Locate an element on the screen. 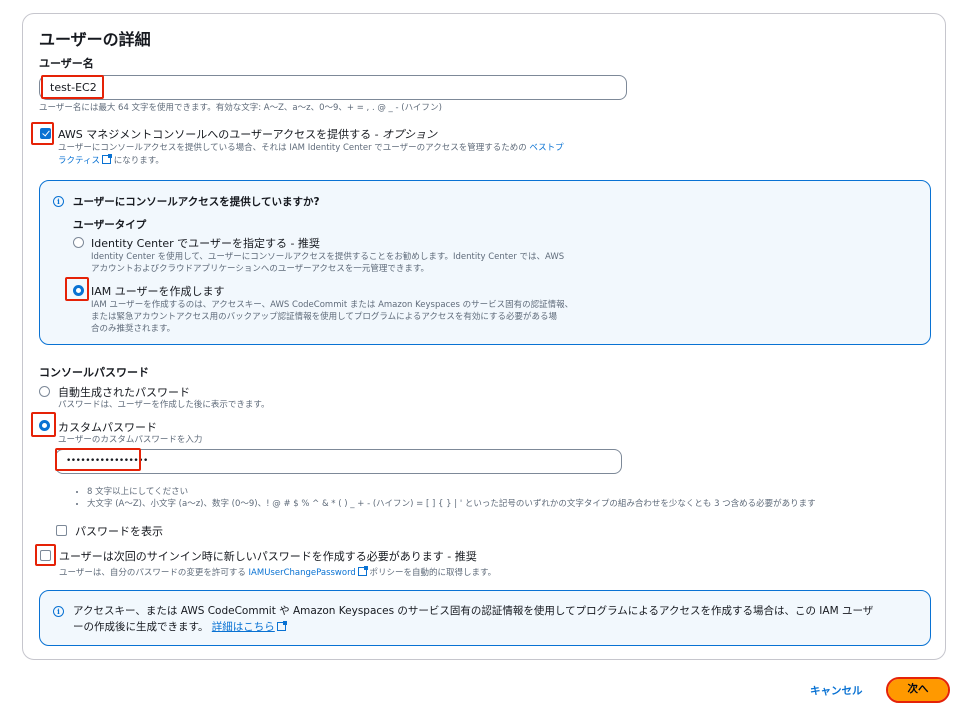  password-requirement: 8 文字以上にしてください is located at coordinates (451, 492).